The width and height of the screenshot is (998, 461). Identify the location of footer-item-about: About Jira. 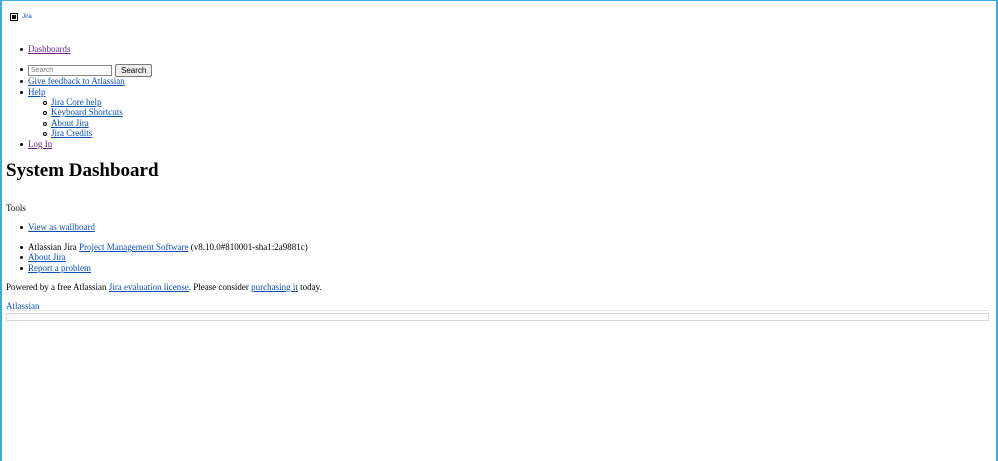
(43, 257).